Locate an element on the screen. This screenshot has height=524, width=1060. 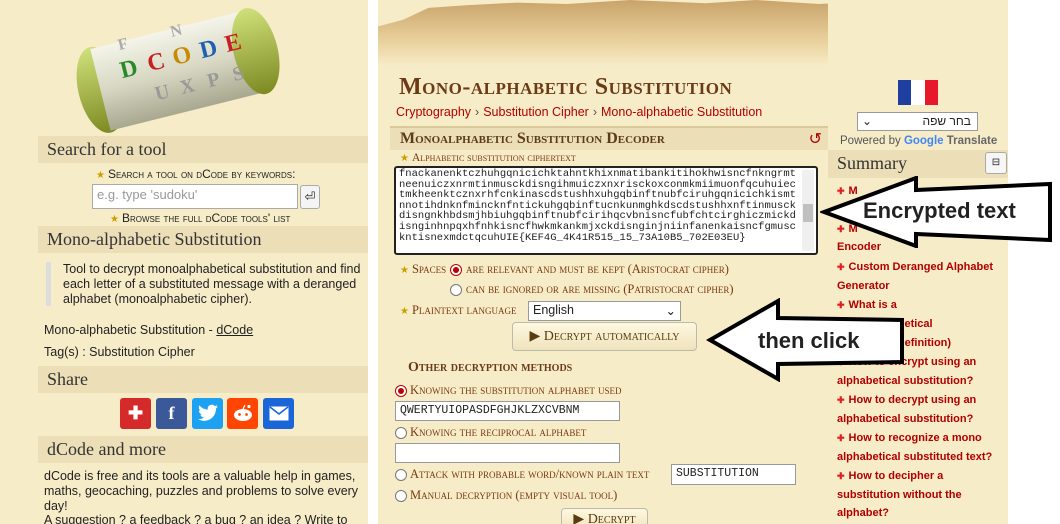
share-plus-button: ✚ is located at coordinates (135, 413).